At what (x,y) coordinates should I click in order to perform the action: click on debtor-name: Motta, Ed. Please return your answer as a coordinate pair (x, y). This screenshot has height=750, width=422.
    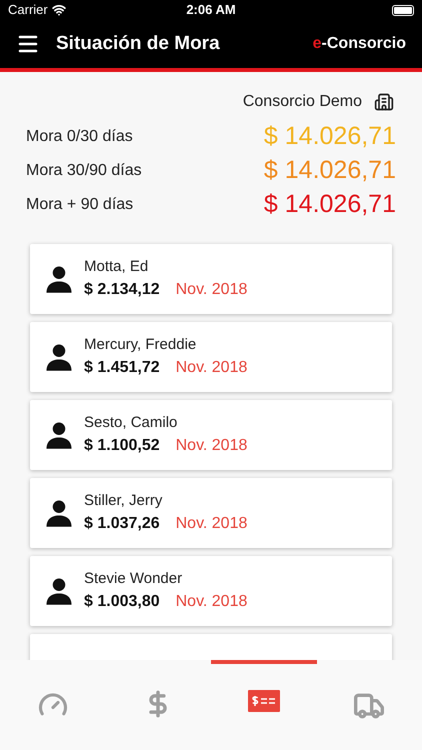
    Looking at the image, I should click on (117, 266).